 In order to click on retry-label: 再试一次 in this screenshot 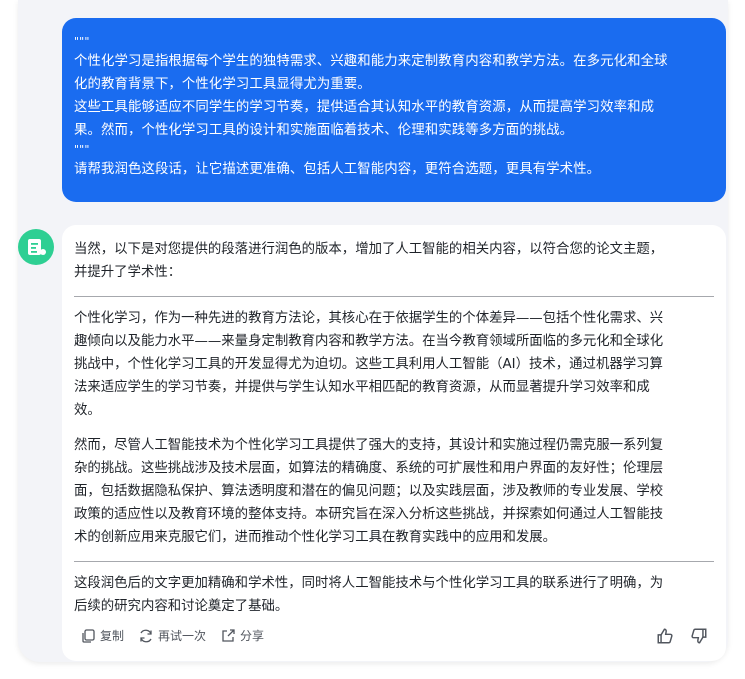, I will do `click(182, 635)`.